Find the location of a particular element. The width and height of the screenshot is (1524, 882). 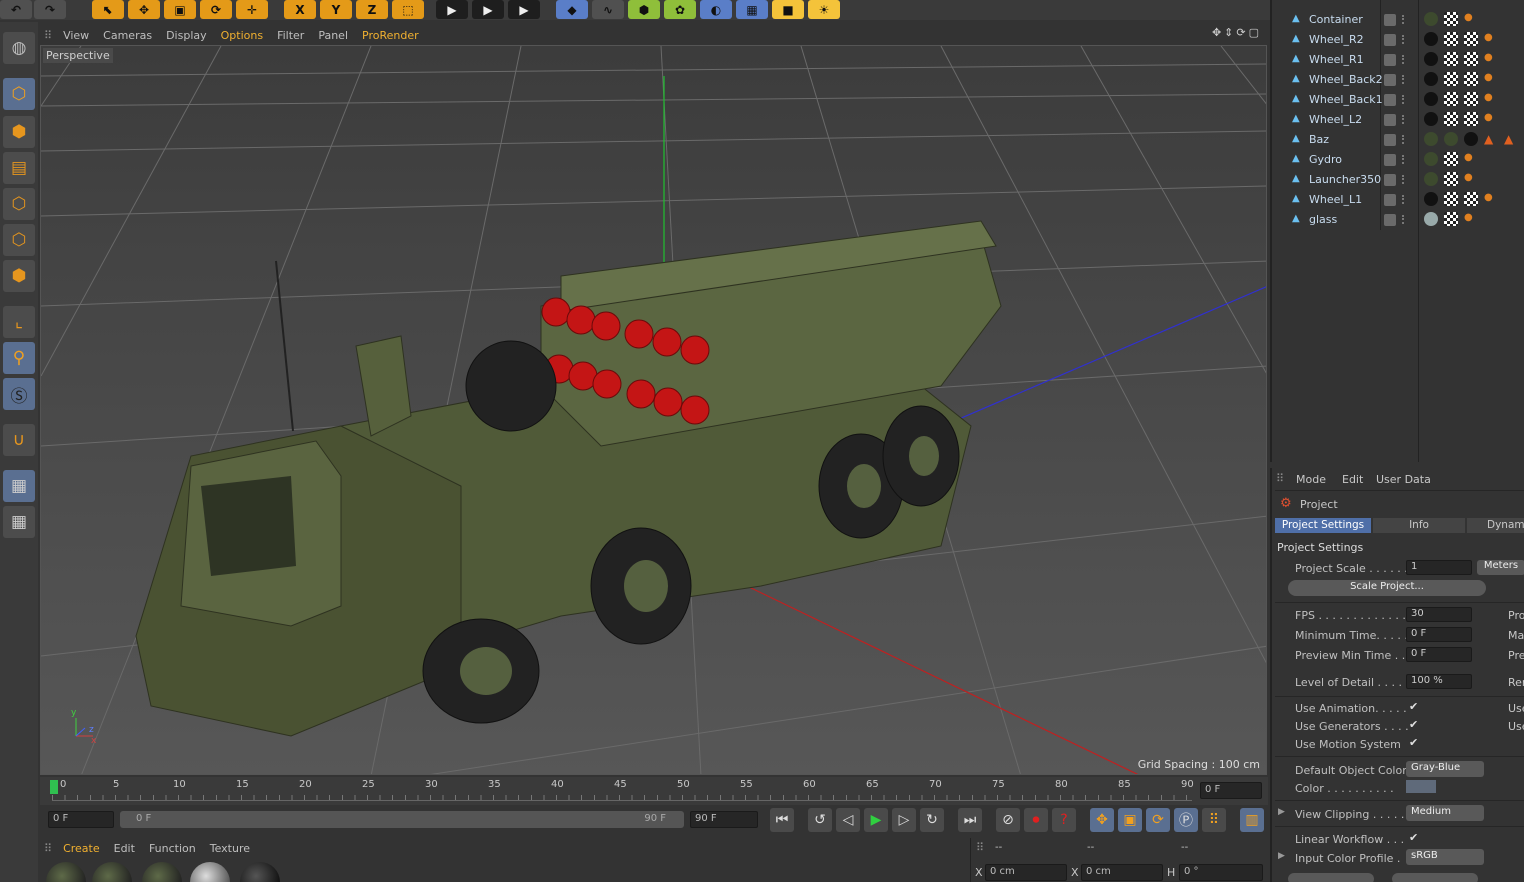

lod-field: 100 % is located at coordinates (1439, 681).